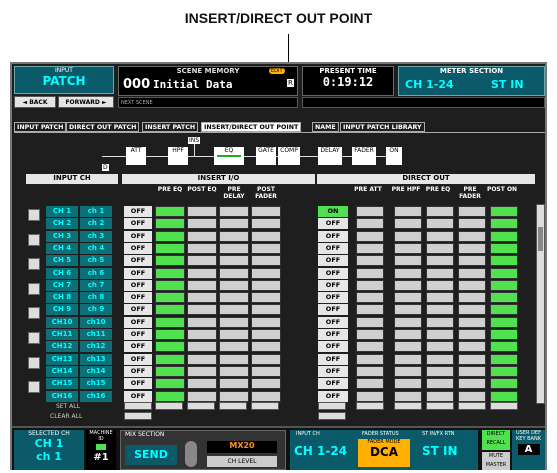  I want to click on channel-id: CH 3, so click(62, 236).